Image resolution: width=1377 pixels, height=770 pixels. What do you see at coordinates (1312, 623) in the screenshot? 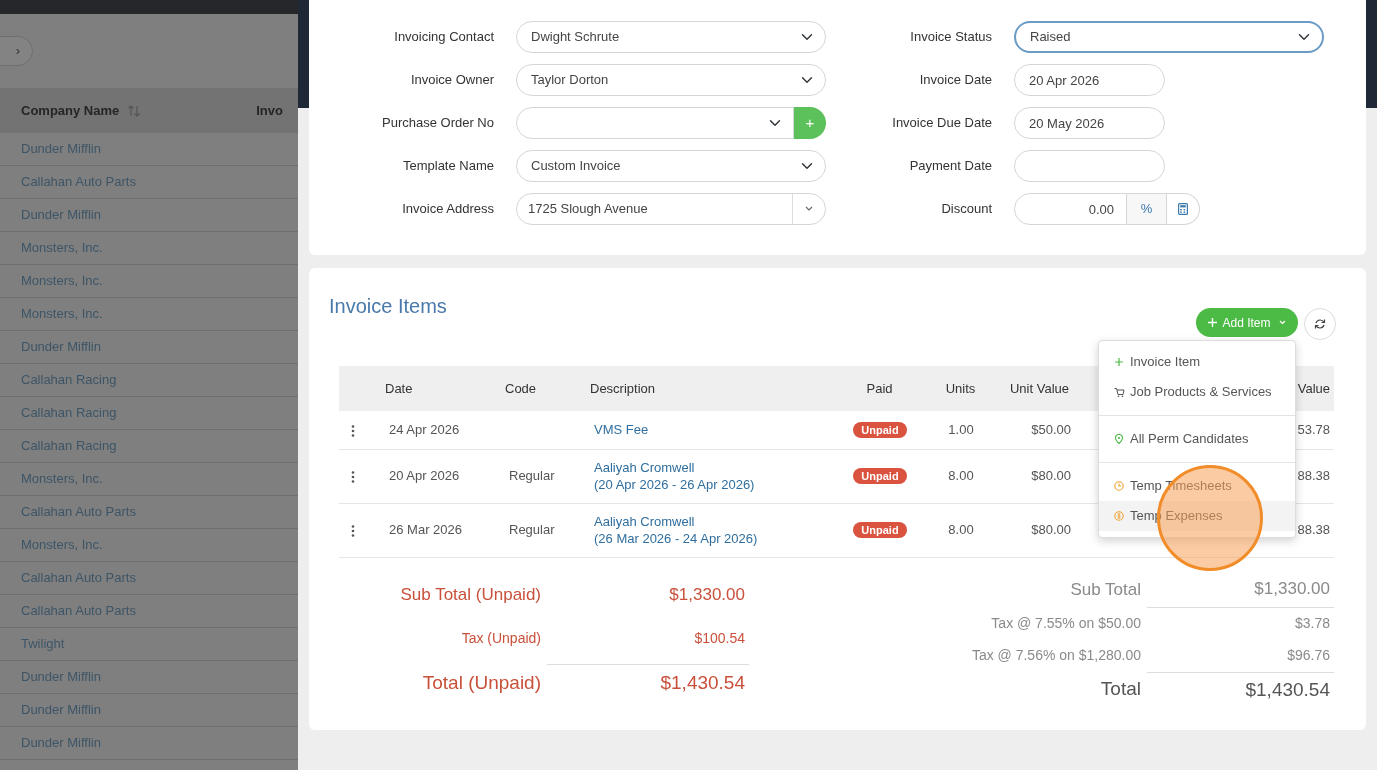
I see `total-value: $3.78` at bounding box center [1312, 623].